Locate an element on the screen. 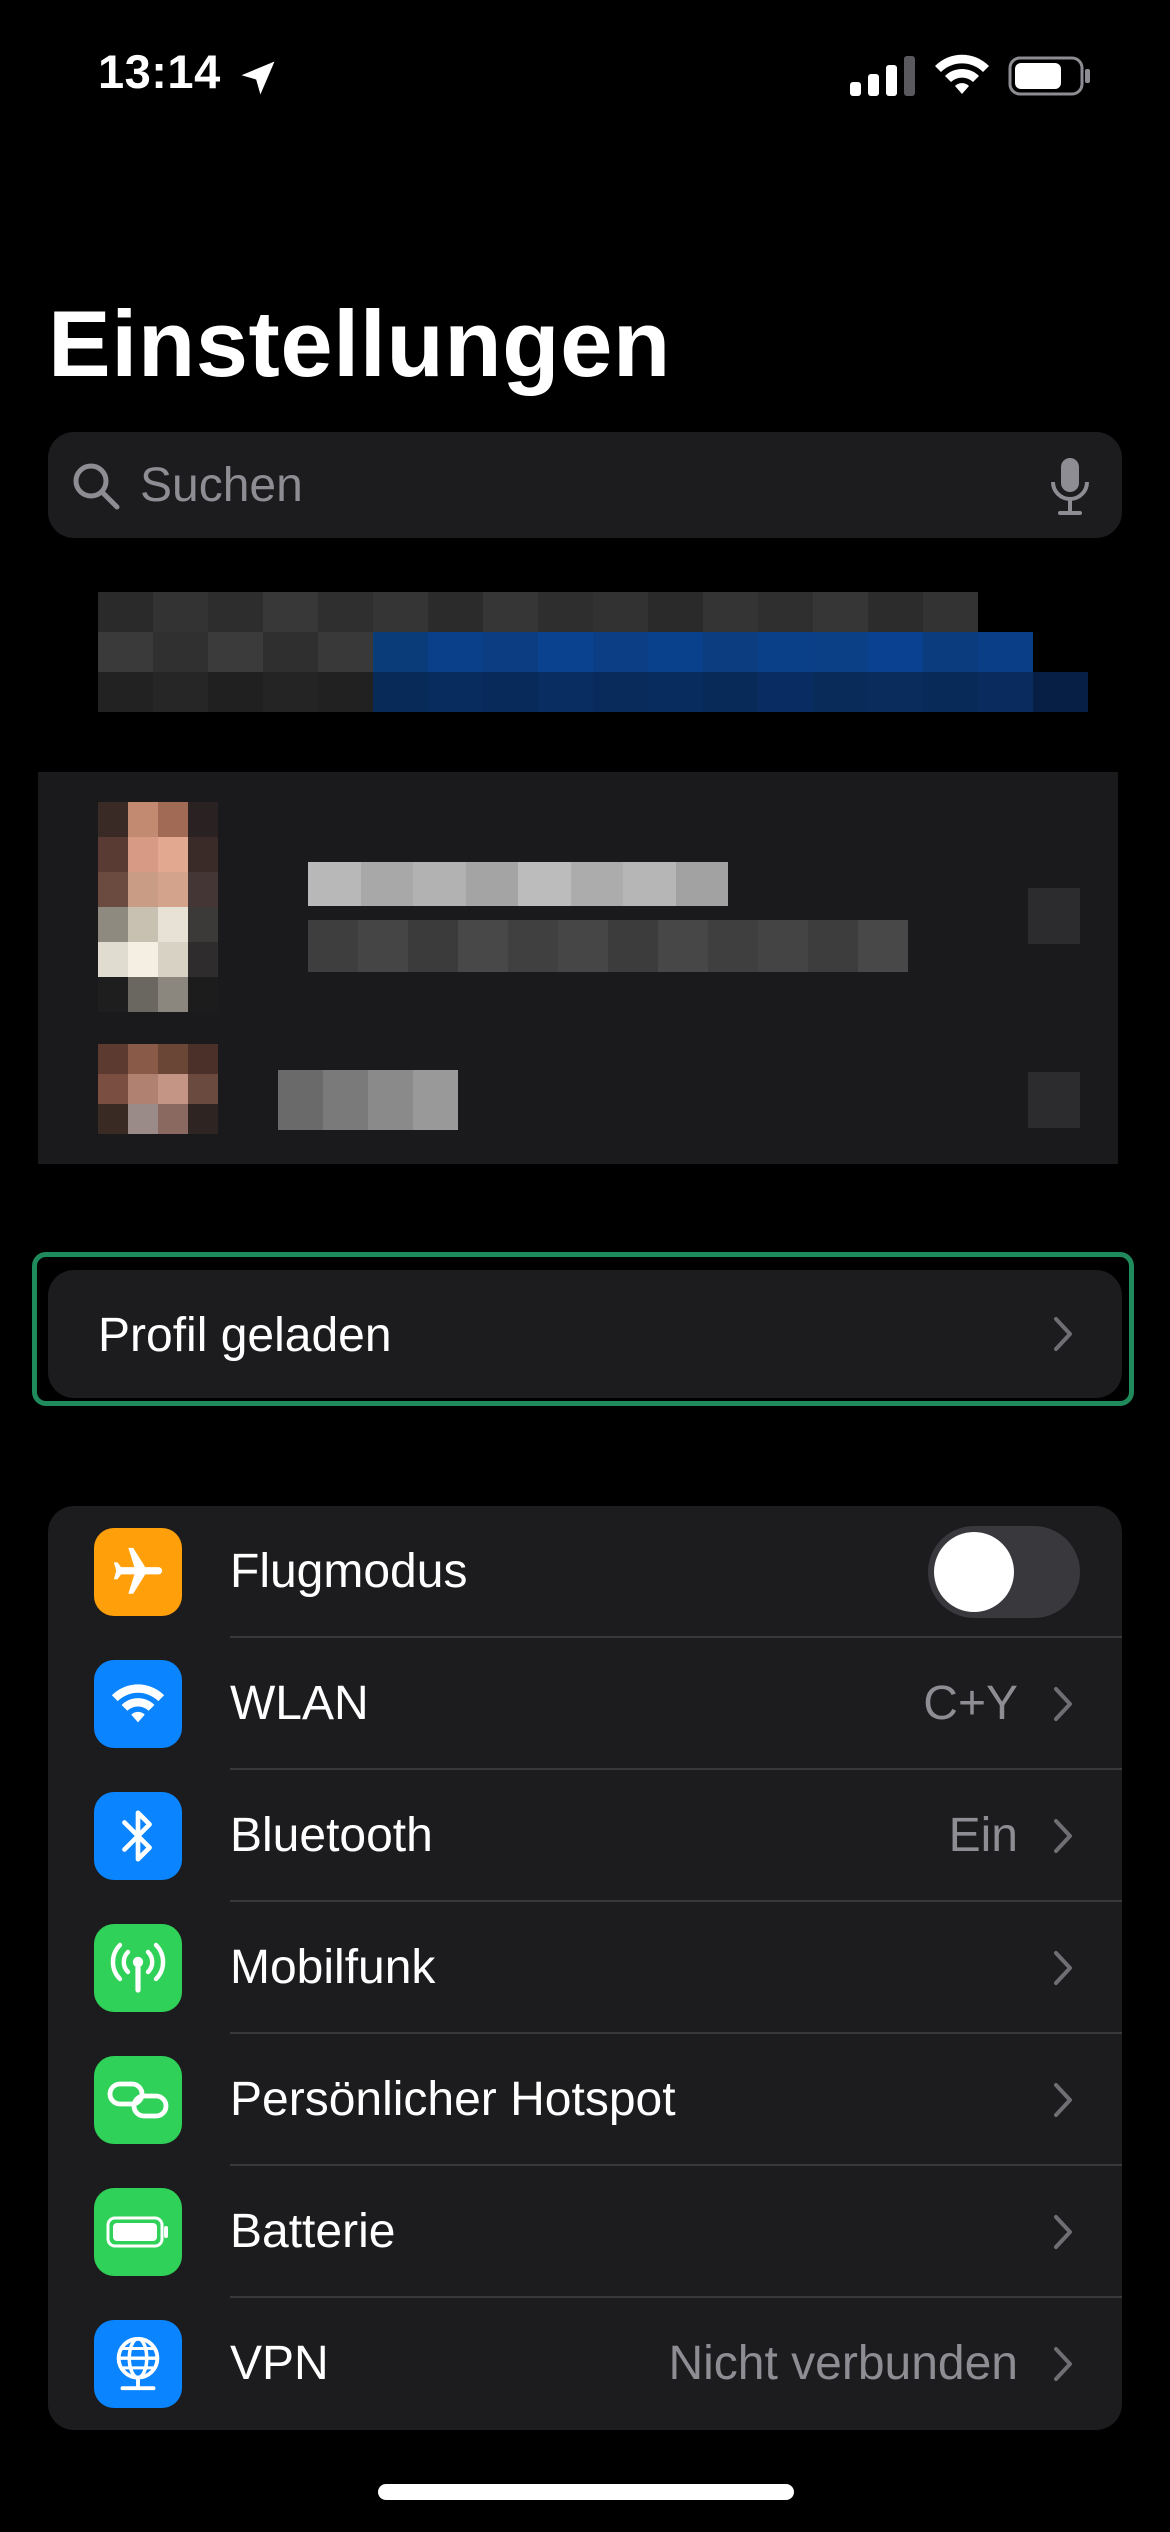 The height and width of the screenshot is (2532, 1170). setting-label: Batterie is located at coordinates (313, 2231).